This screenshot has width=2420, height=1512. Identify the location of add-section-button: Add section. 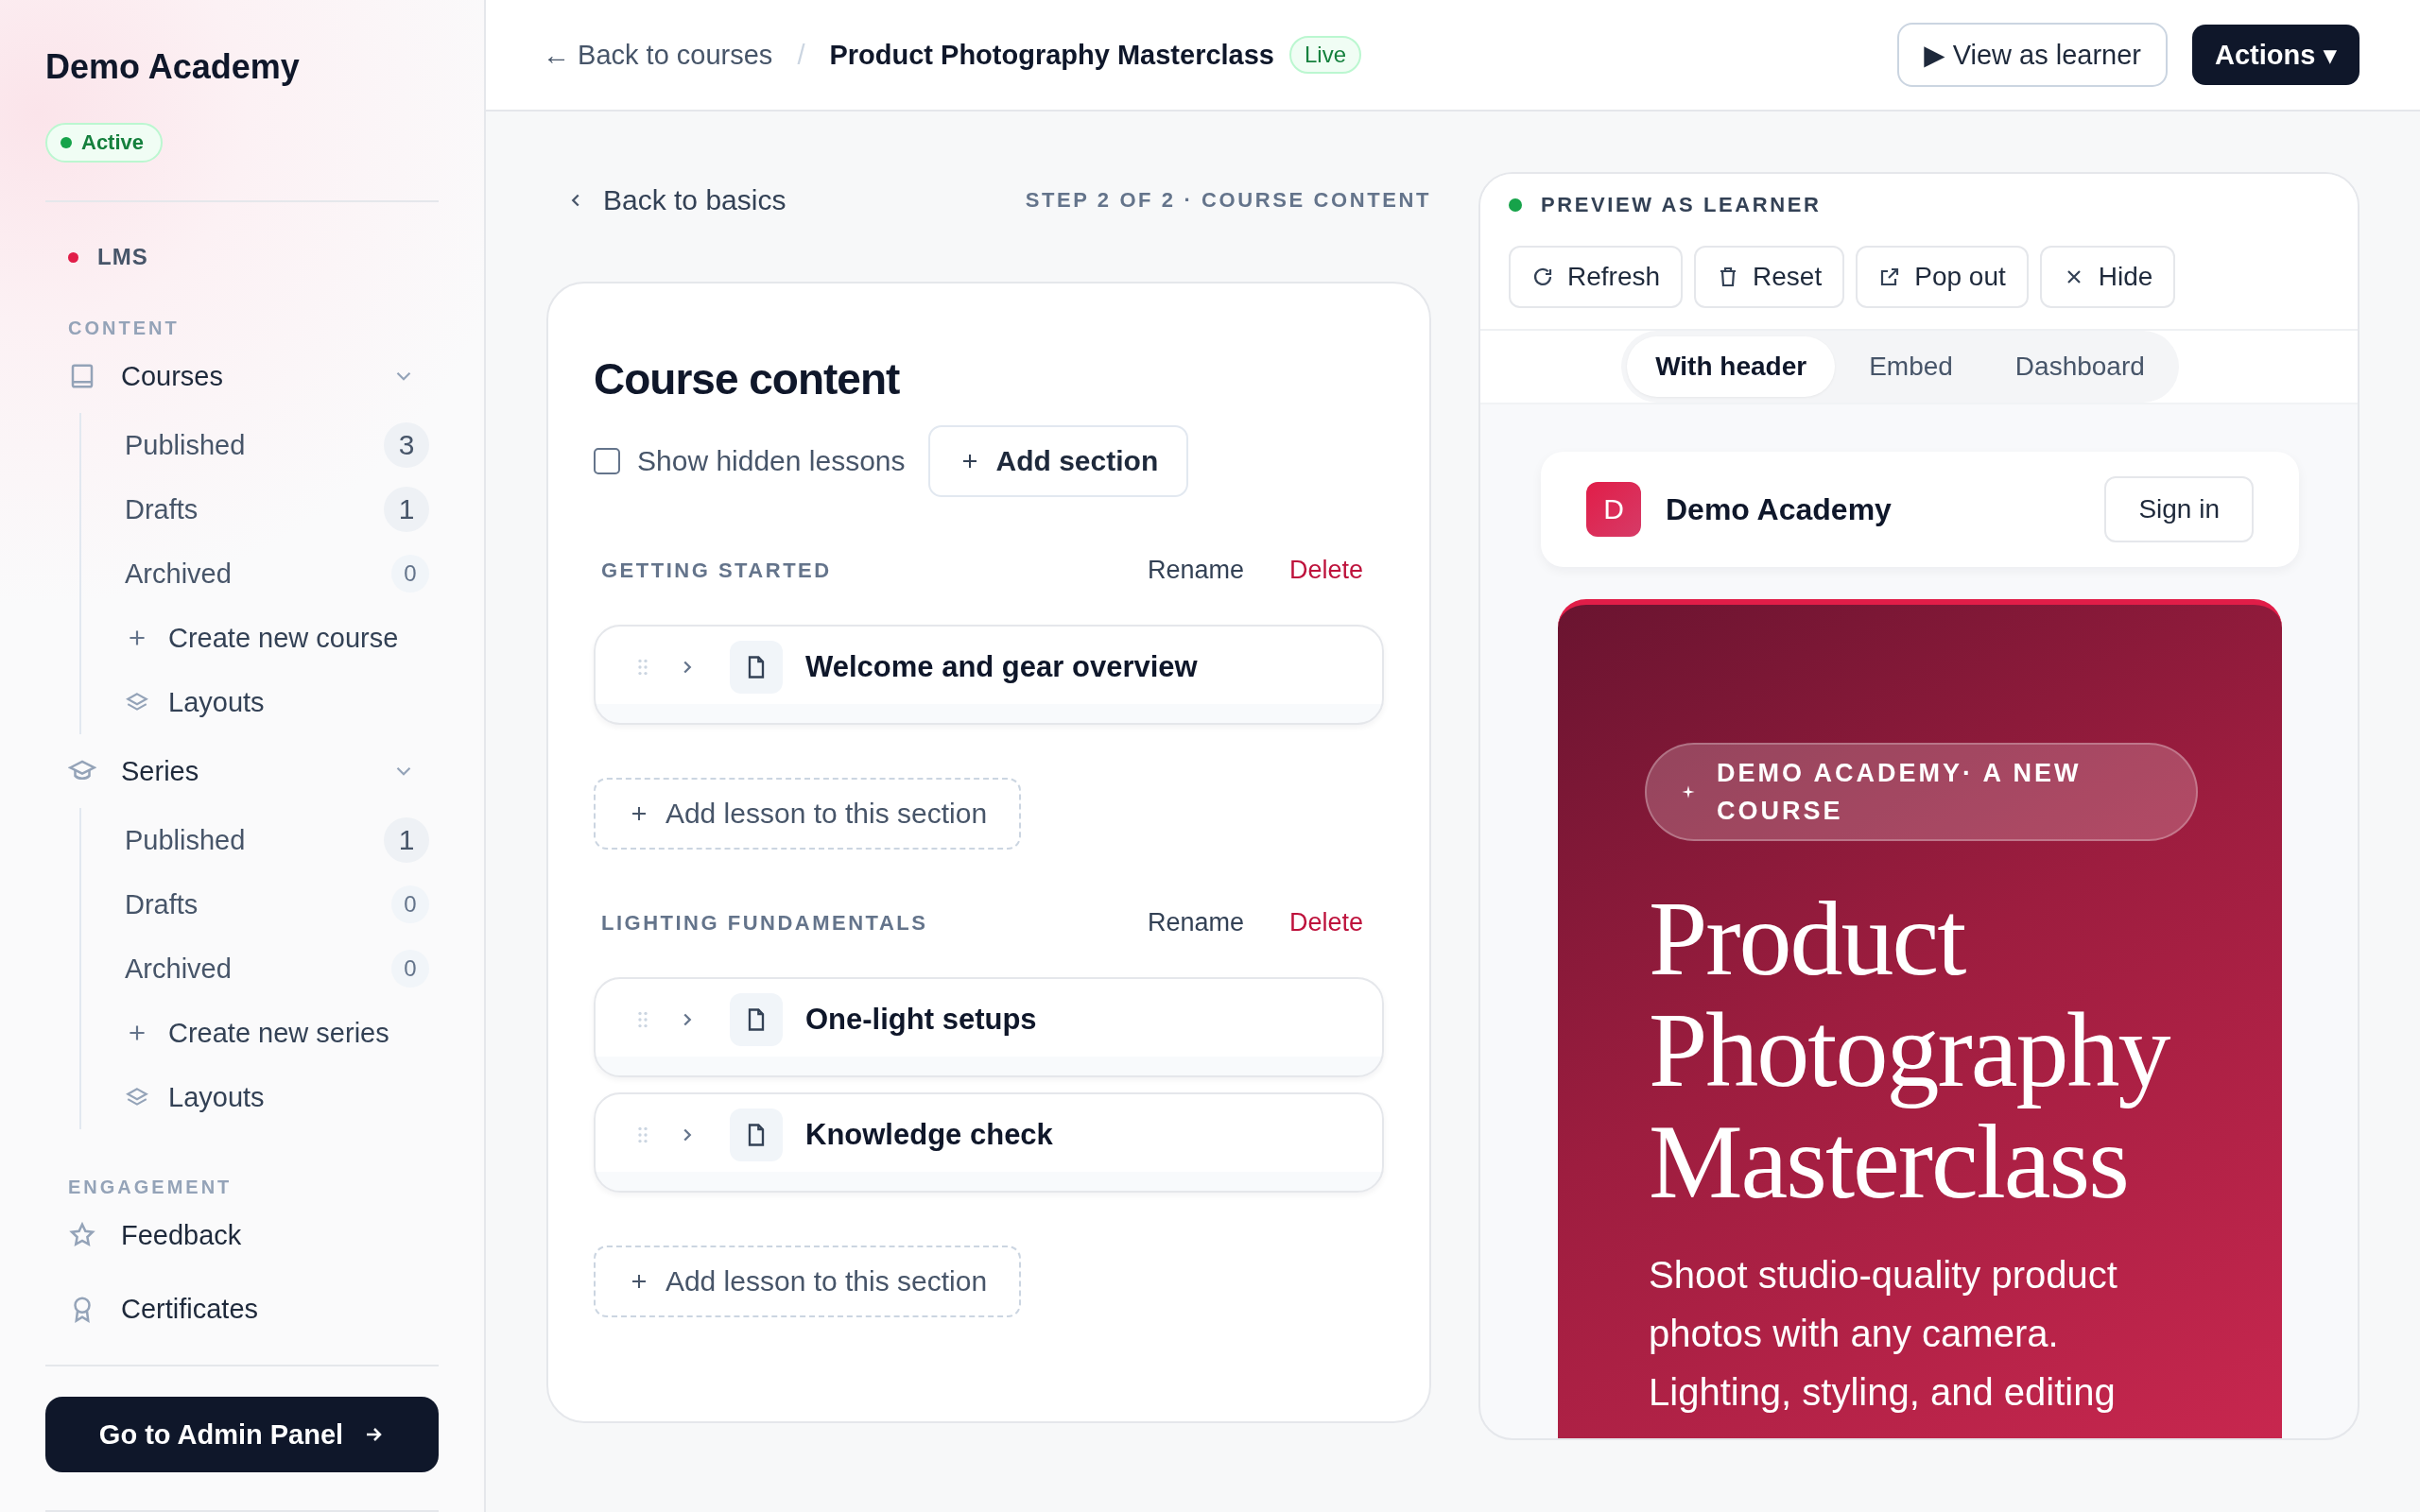
(1058, 461).